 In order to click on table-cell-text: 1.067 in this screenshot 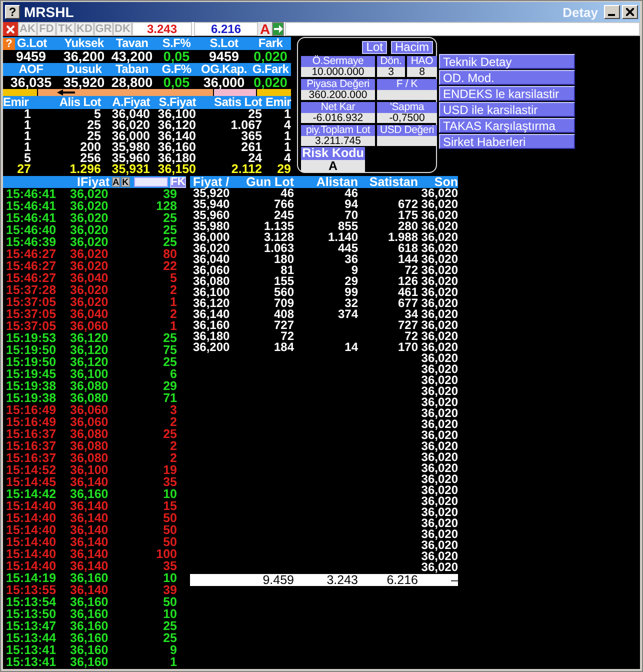, I will do `click(246, 125)`.